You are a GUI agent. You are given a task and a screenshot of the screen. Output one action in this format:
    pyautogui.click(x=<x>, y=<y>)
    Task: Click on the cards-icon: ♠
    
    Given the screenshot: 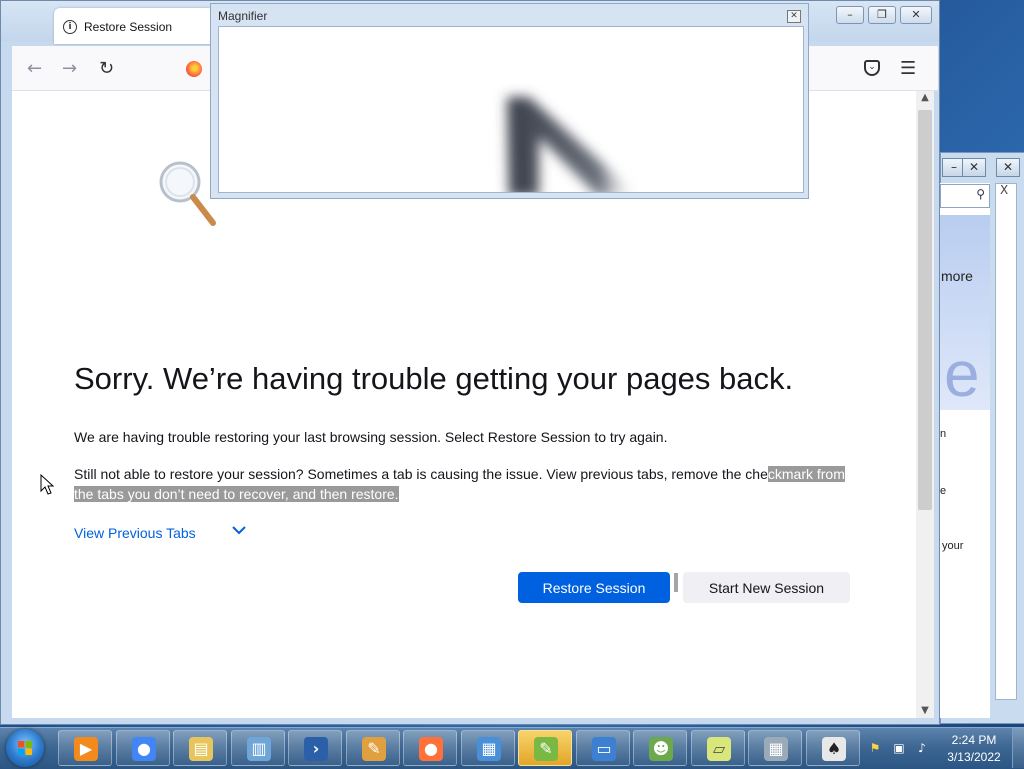 What is the action you would take?
    pyautogui.click(x=834, y=749)
    